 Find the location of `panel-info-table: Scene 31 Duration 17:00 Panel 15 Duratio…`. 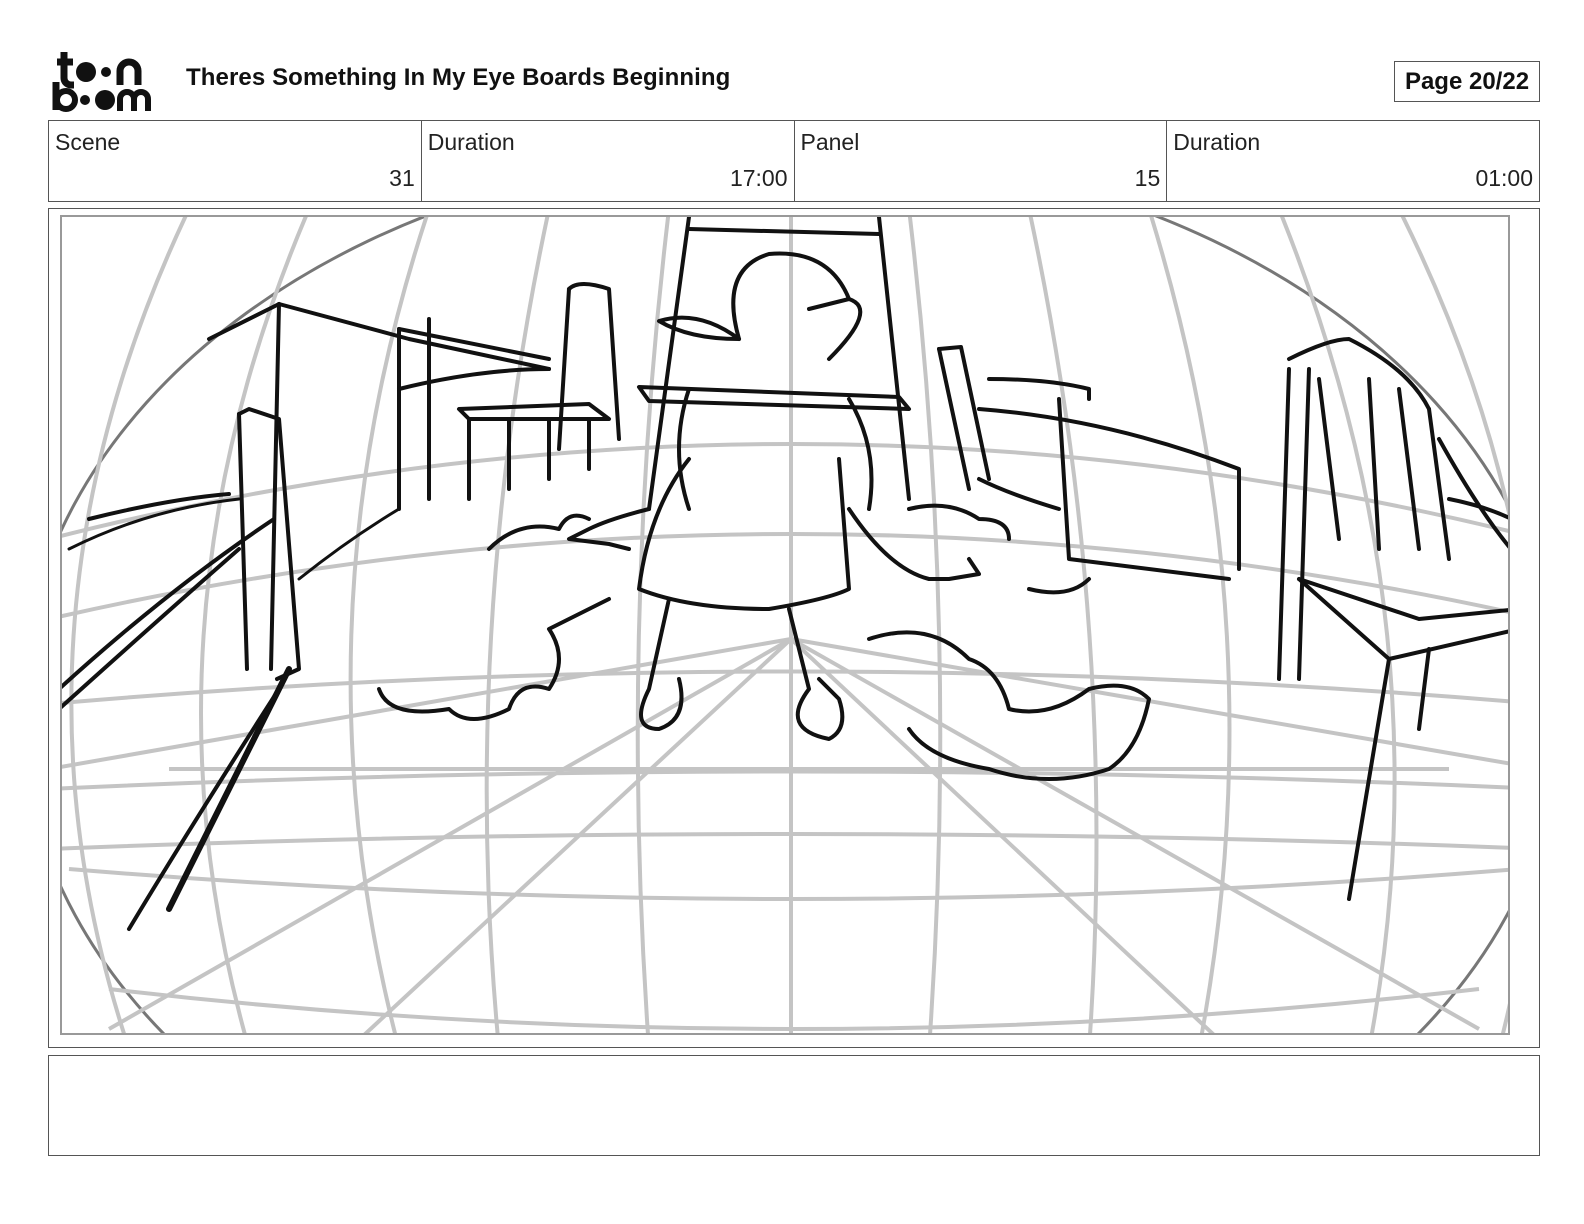

panel-info-table: Scene 31 Duration 17:00 Panel 15 Duratio… is located at coordinates (794, 161).